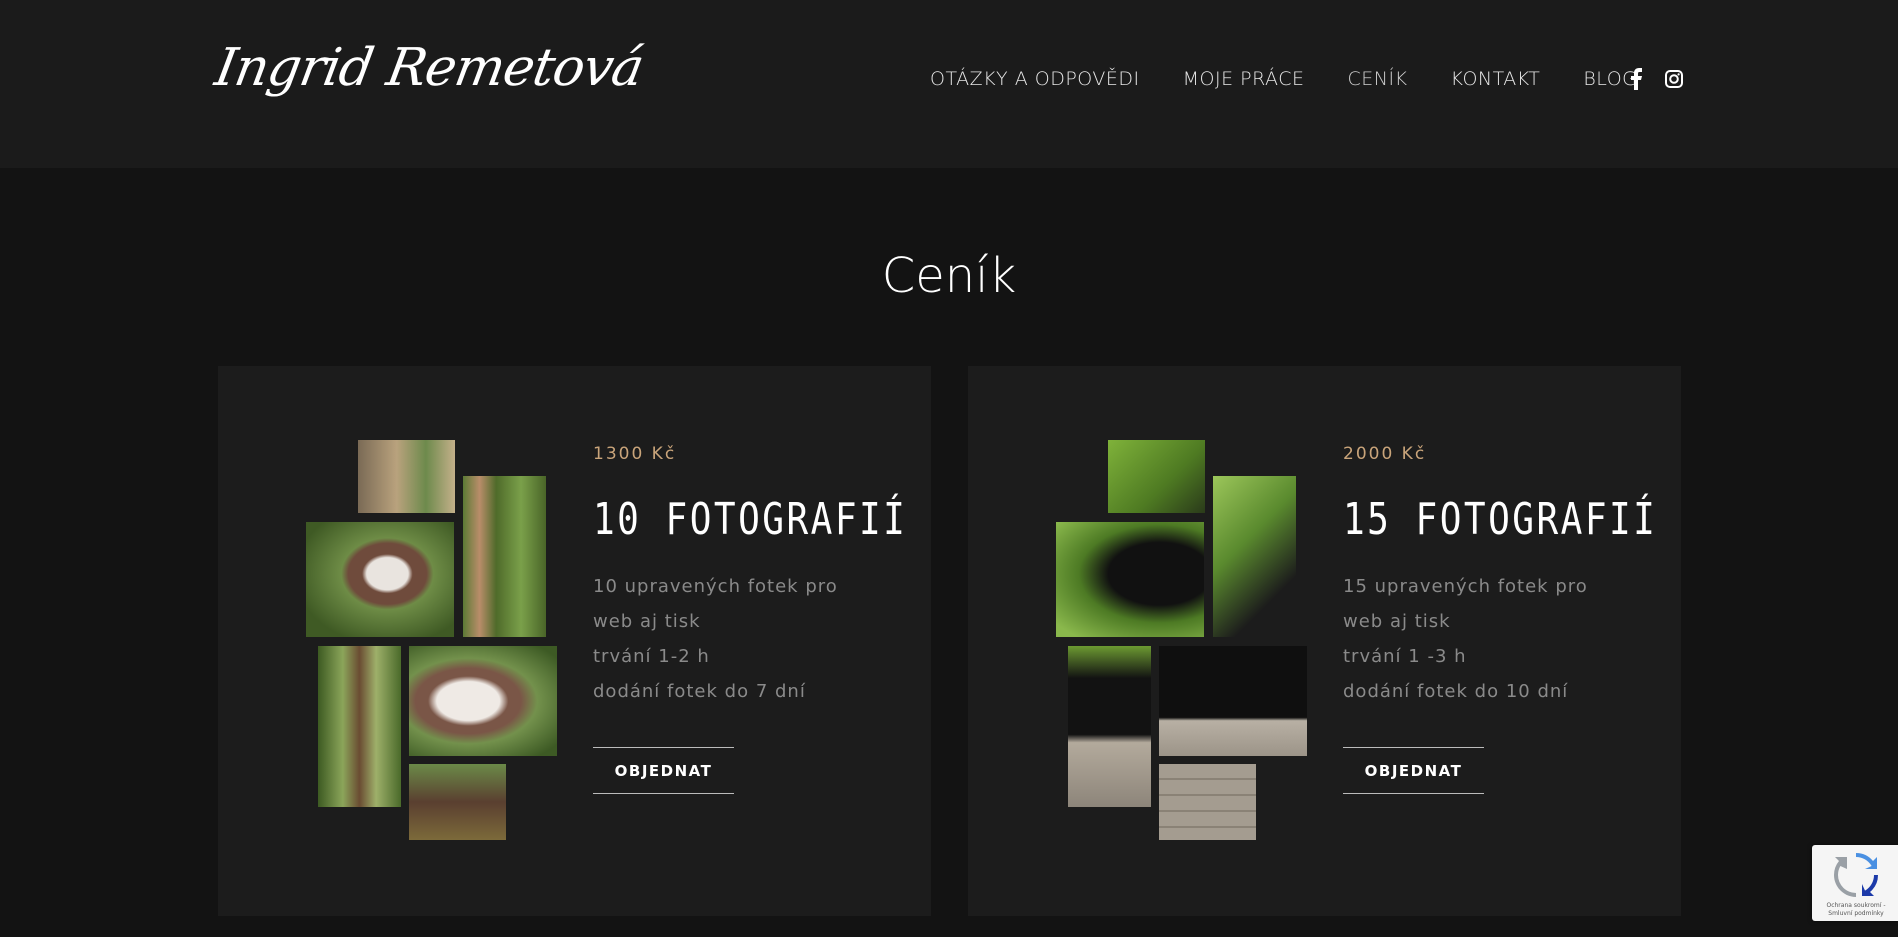 This screenshot has width=1898, height=937. What do you see at coordinates (715, 586) in the screenshot?
I see `feature-item: 10 upravených fotek pro` at bounding box center [715, 586].